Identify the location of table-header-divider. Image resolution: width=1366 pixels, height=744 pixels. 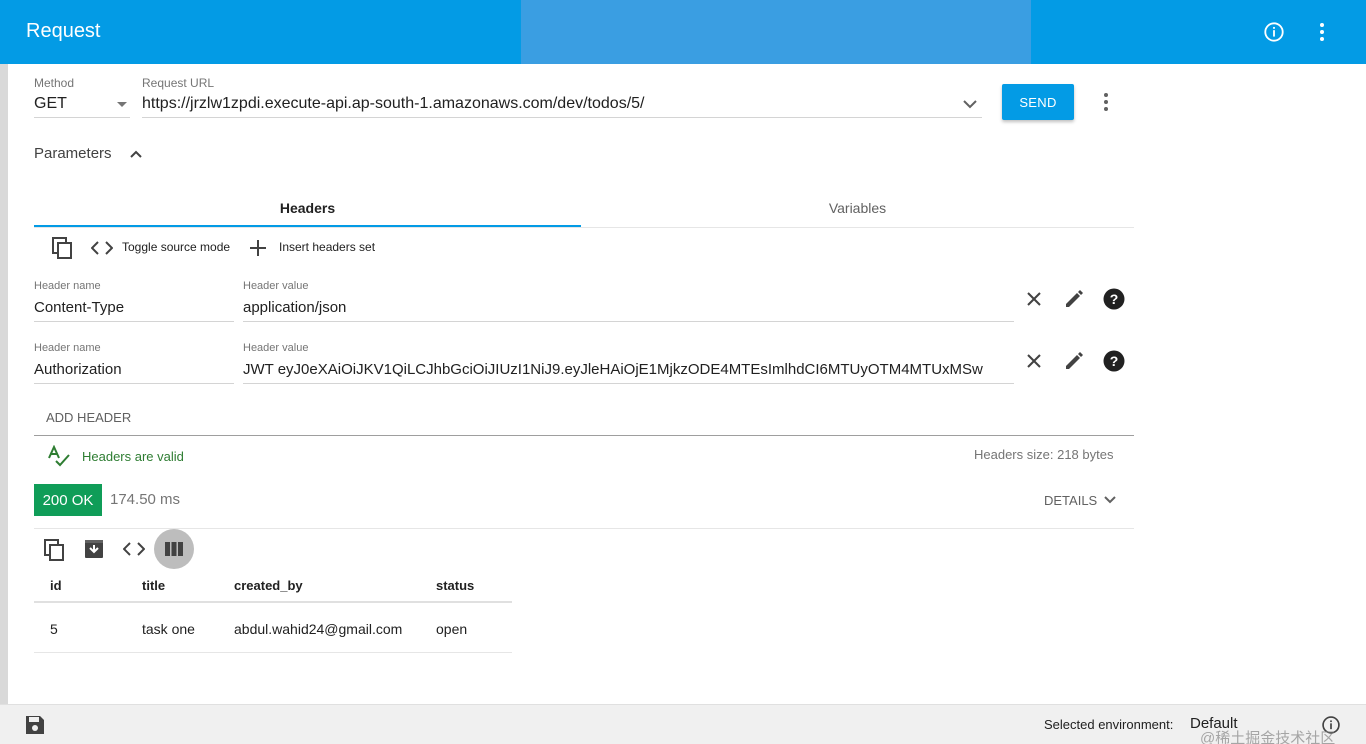
(273, 602).